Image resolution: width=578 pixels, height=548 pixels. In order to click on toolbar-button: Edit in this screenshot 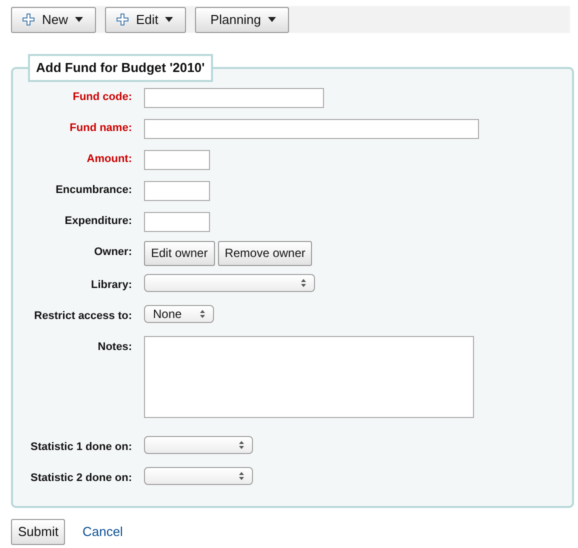, I will do `click(145, 19)`.